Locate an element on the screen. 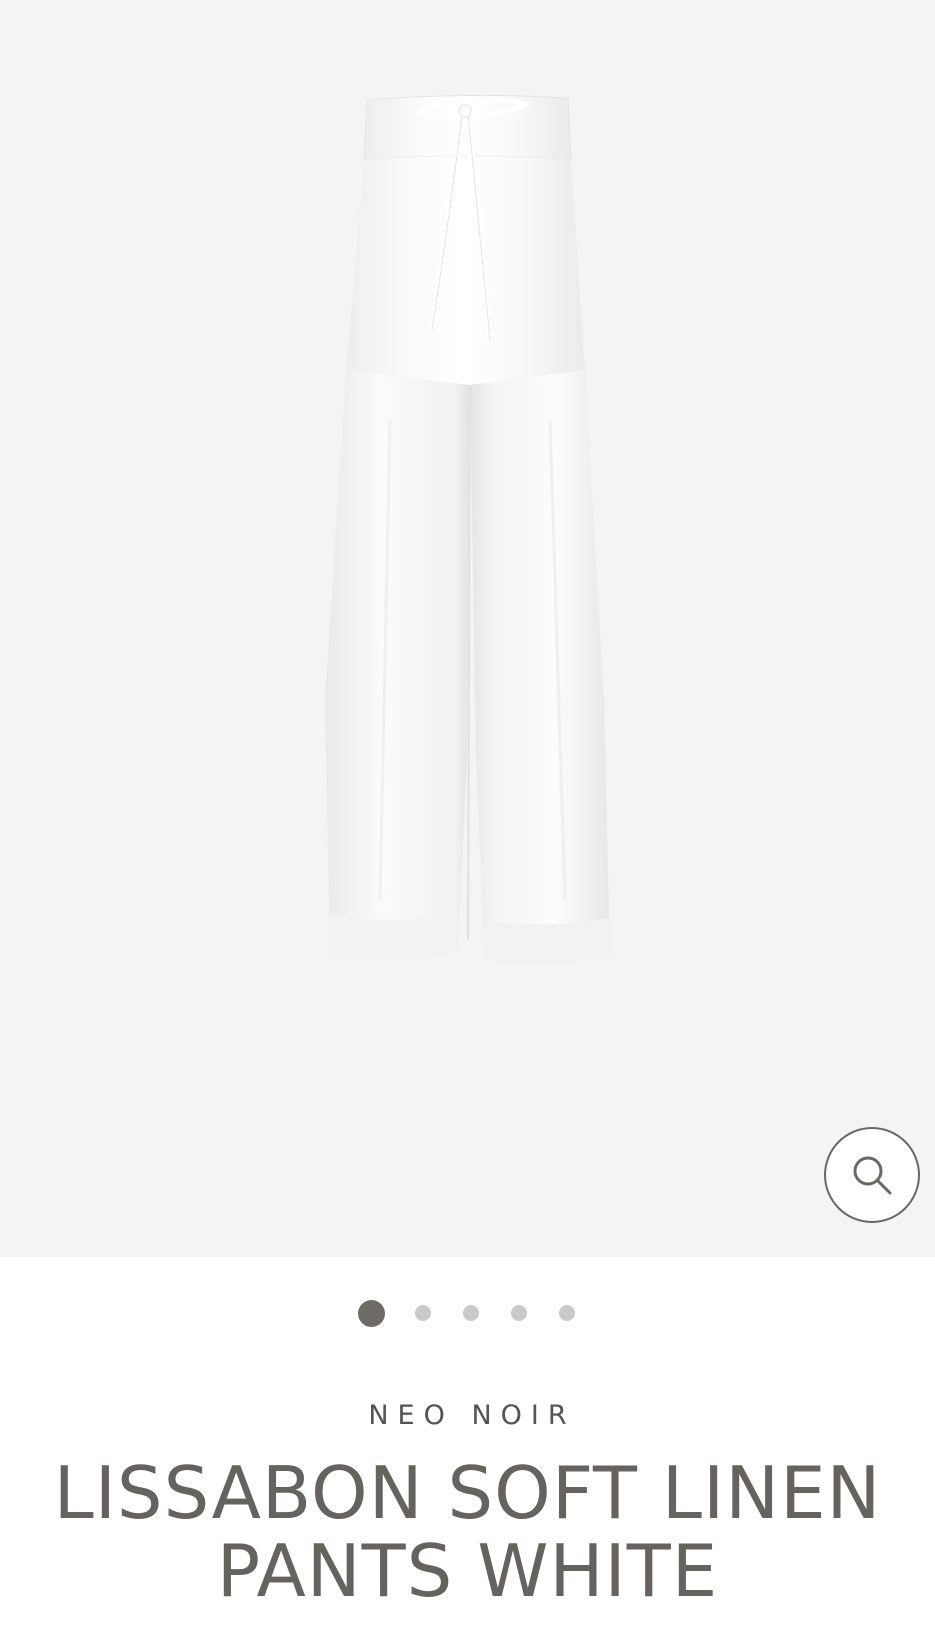  product-title-line-1: LISSABON SOFT LINEN is located at coordinates (467, 1493).